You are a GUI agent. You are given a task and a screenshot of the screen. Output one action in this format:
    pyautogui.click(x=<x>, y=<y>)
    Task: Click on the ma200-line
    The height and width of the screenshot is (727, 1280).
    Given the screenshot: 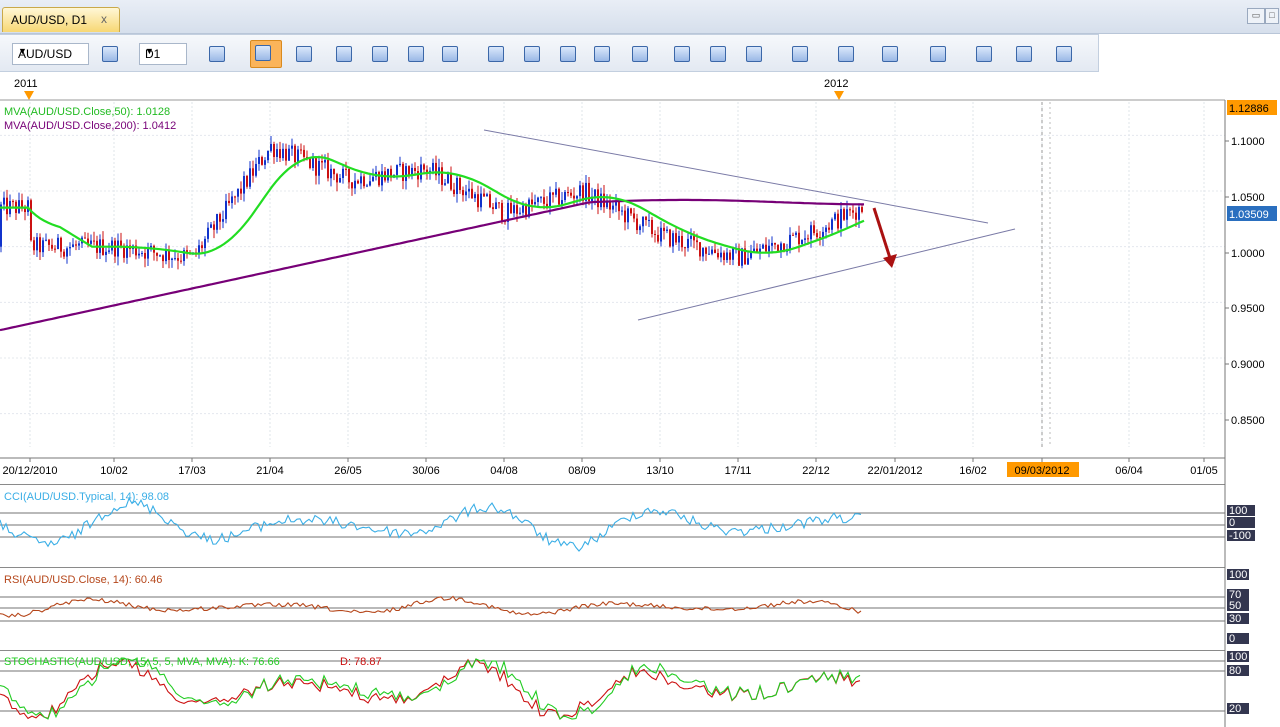 What is the action you would take?
    pyautogui.click(x=432, y=265)
    